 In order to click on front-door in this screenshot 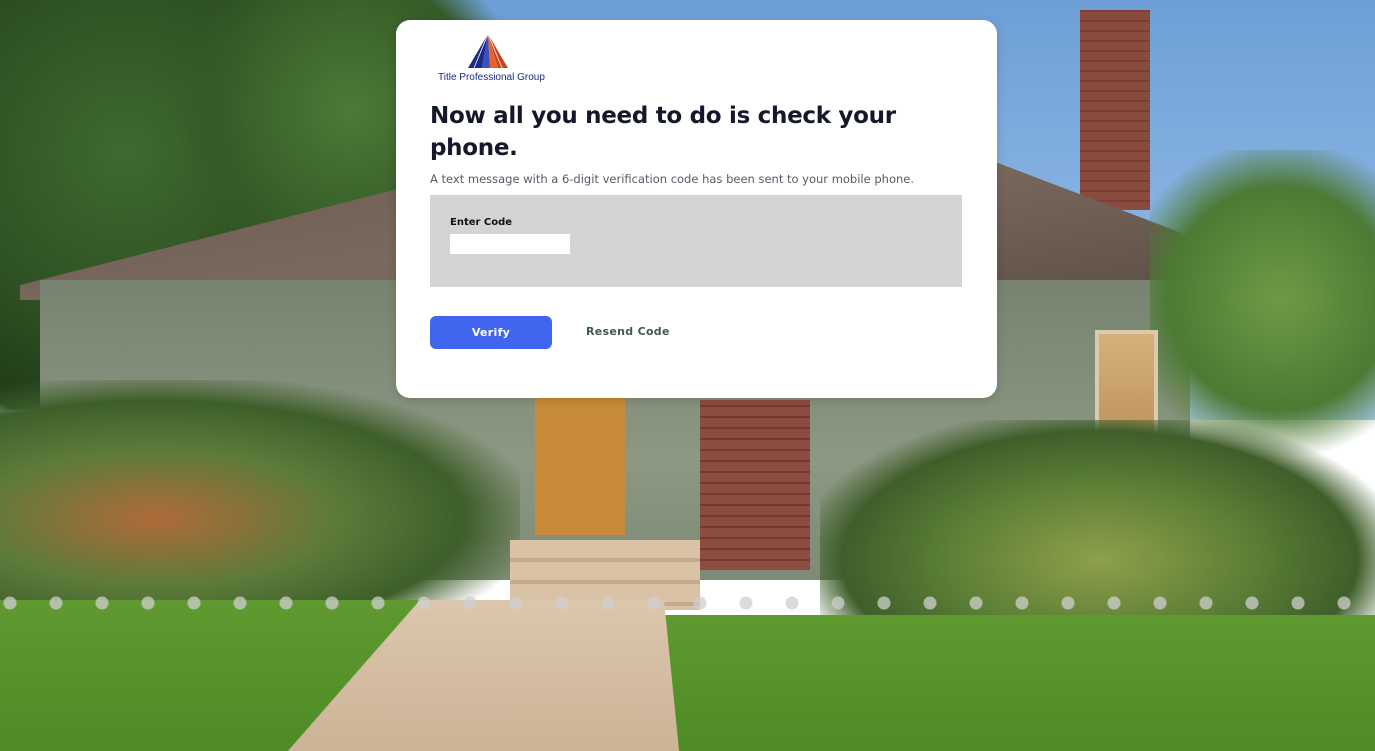, I will do `click(580, 465)`.